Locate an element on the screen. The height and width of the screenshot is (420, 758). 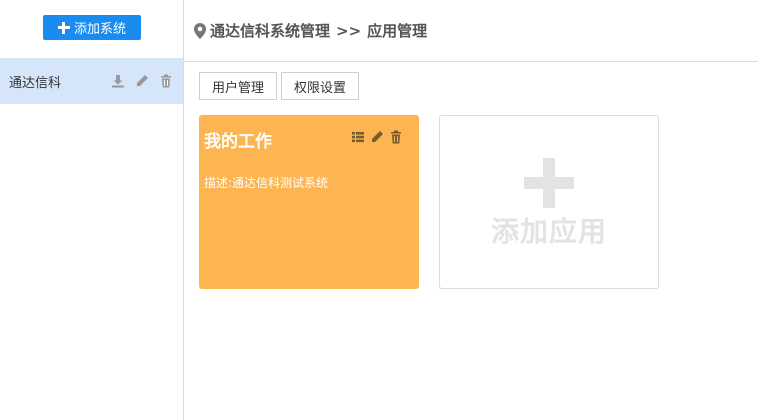
sidebar-item-actions is located at coordinates (142, 81).